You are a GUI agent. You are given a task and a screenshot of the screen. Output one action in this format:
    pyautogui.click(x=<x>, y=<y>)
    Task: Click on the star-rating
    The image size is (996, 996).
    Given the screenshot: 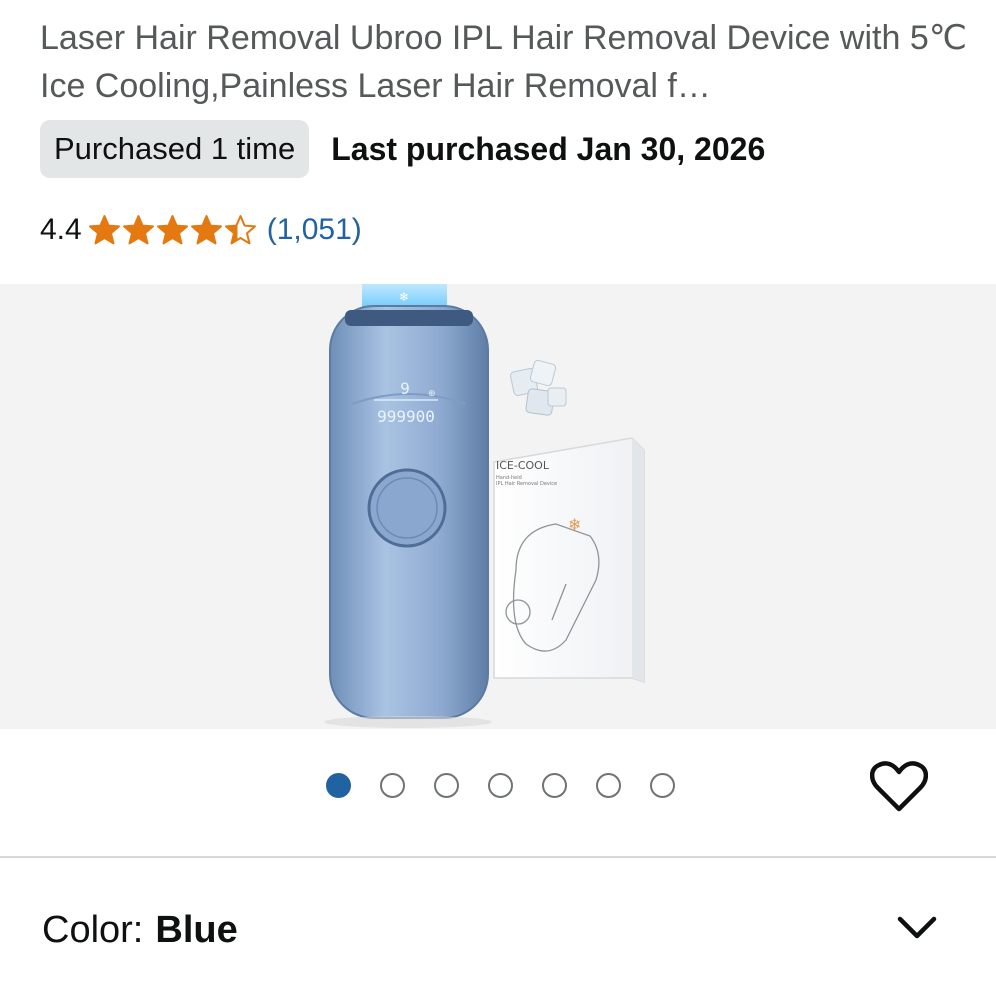 What is the action you would take?
    pyautogui.click(x=172, y=230)
    